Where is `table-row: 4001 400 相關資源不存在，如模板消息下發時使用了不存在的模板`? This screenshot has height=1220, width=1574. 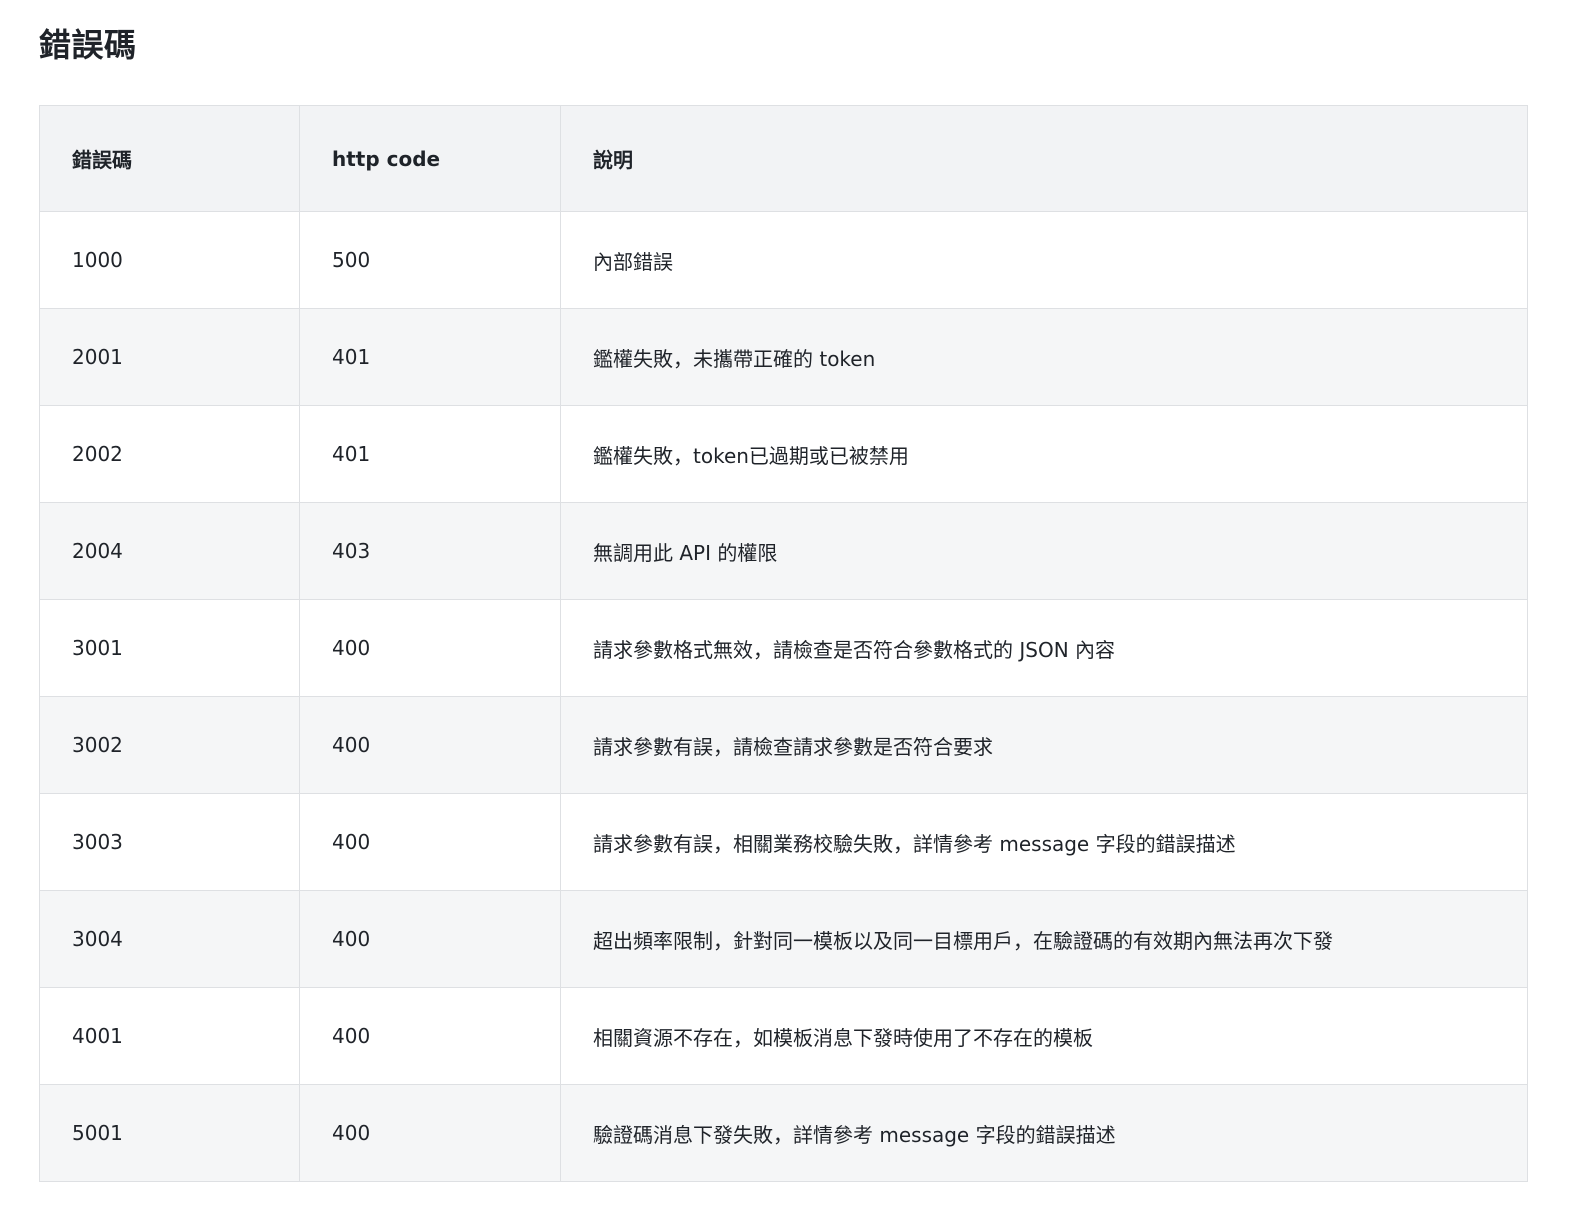
table-row: 4001 400 相關資源不存在，如模板消息下發時使用了不存在的模板 is located at coordinates (783, 1036).